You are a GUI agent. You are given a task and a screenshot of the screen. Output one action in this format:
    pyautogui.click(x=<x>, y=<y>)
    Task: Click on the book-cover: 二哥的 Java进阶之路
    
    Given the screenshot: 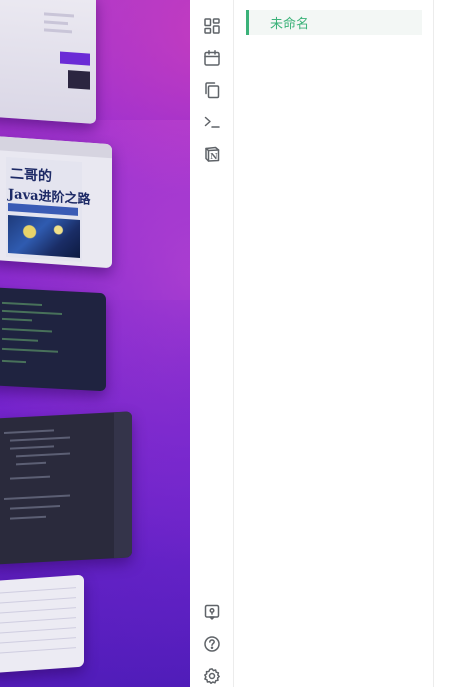 What is the action you would take?
    pyautogui.click(x=48, y=209)
    